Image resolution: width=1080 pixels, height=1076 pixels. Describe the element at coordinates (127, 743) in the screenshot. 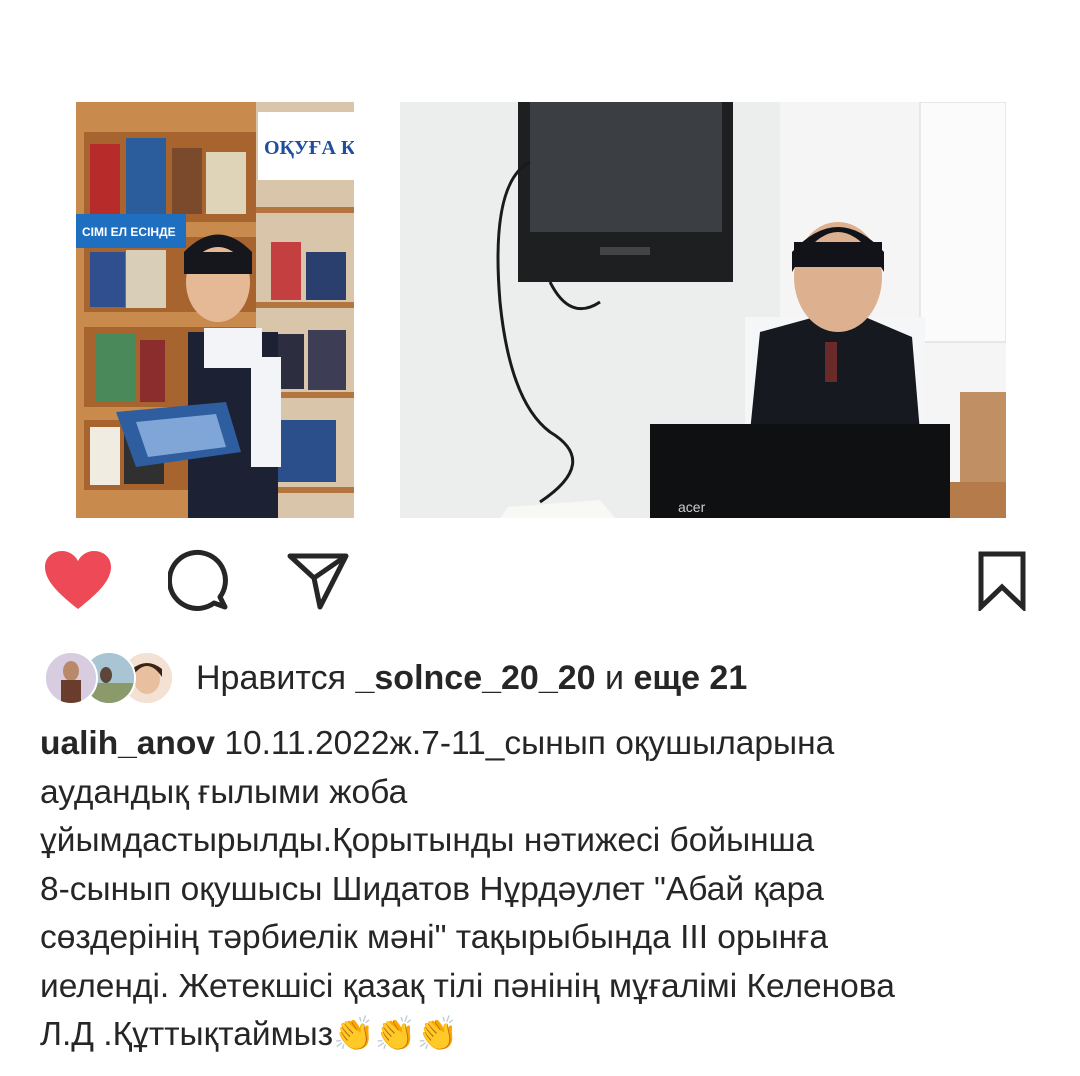

I see `author-username: ualih_anov` at that location.